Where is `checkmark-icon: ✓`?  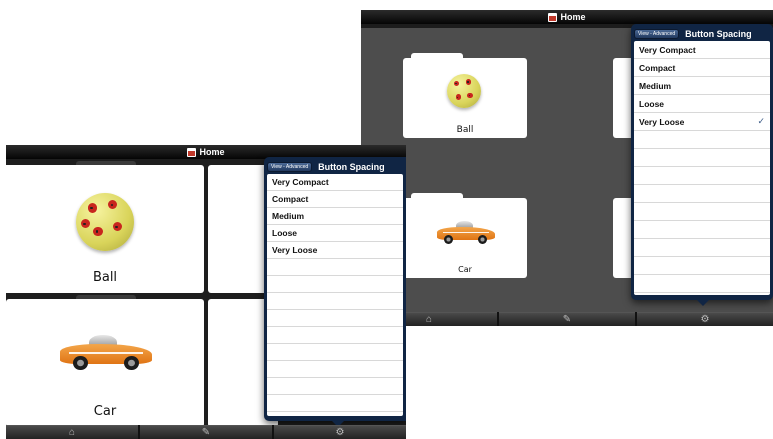 checkmark-icon: ✓ is located at coordinates (761, 121).